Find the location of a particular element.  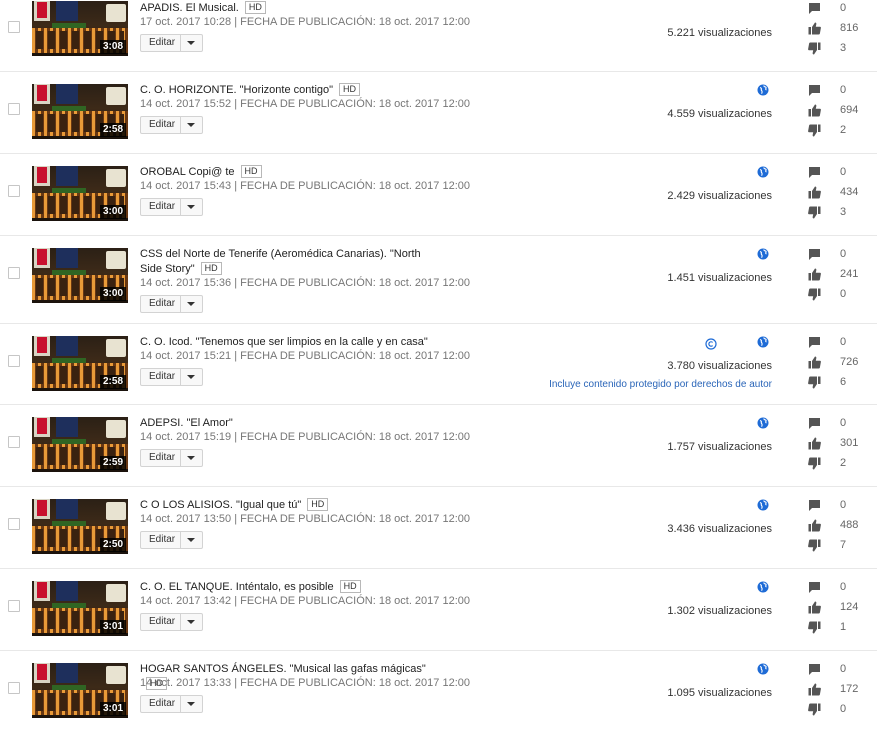

video-title-text: C. O. EL TANQUE. Inténtalo, es posible is located at coordinates (237, 587).